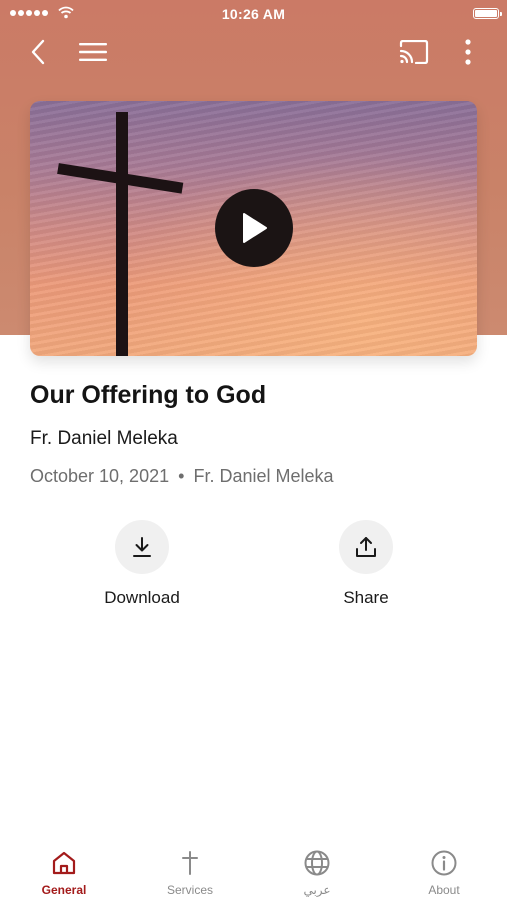  I want to click on tab-about: About, so click(444, 872).